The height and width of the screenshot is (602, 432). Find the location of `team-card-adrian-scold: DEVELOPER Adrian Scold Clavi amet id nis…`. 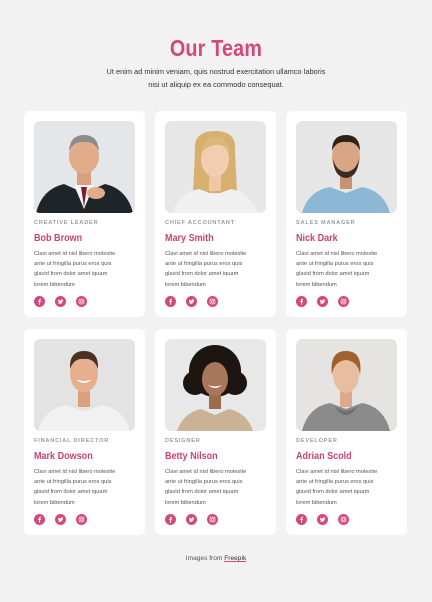

team-card-adrian-scold: DEVELOPER Adrian Scold Clavi amet id nis… is located at coordinates (346, 432).